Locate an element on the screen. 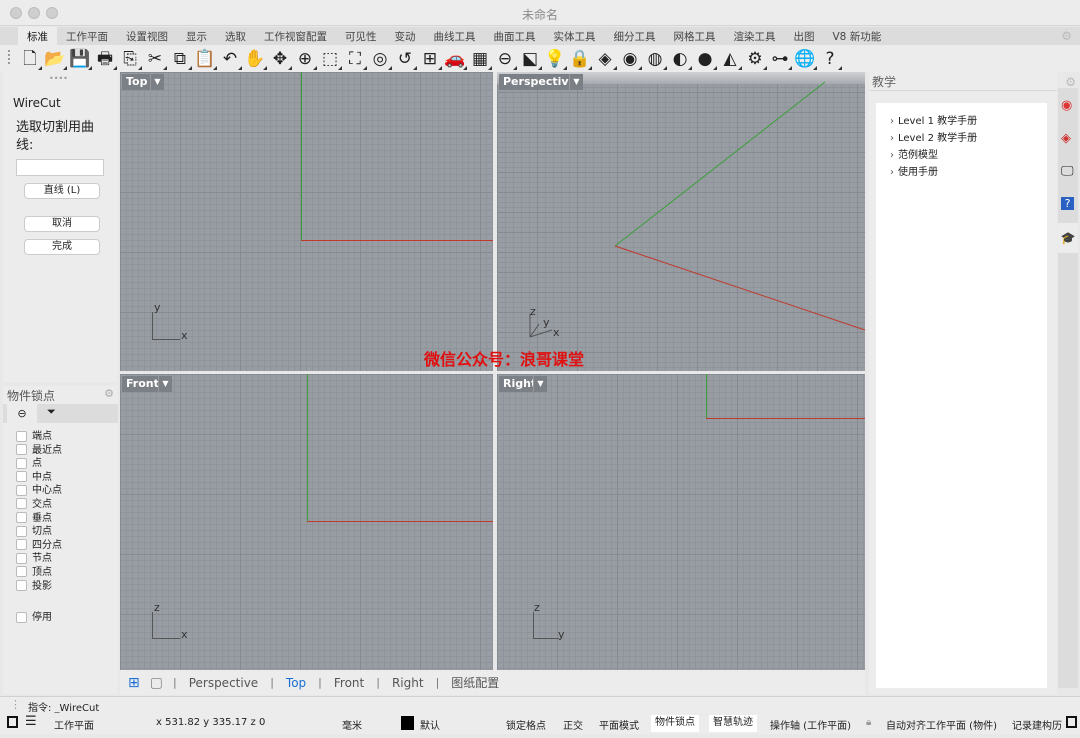  graduation-cap-icon: 🎓 is located at coordinates (1068, 238).